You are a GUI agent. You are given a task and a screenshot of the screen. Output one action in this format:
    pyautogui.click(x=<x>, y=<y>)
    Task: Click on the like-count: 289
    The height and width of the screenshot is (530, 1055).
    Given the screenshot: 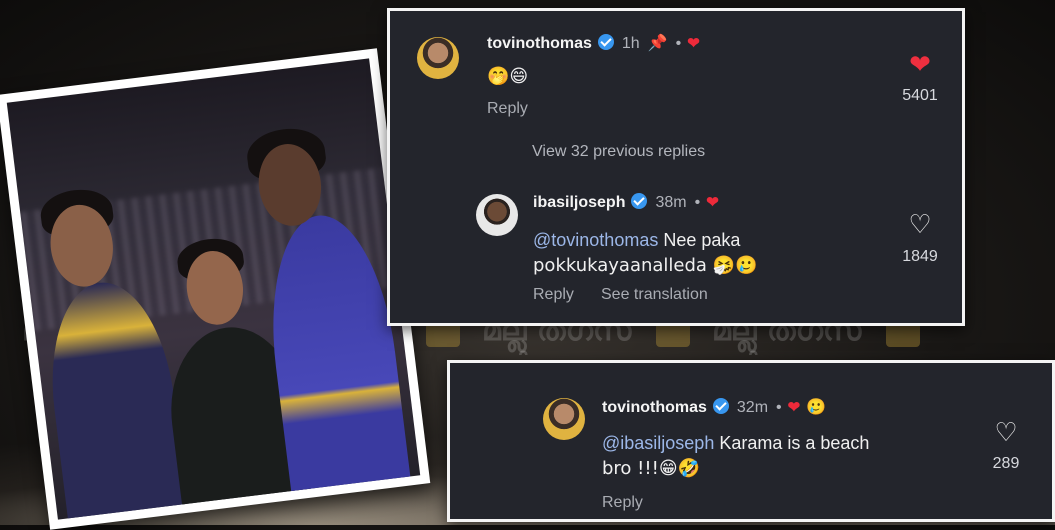 What is the action you would take?
    pyautogui.click(x=1006, y=463)
    